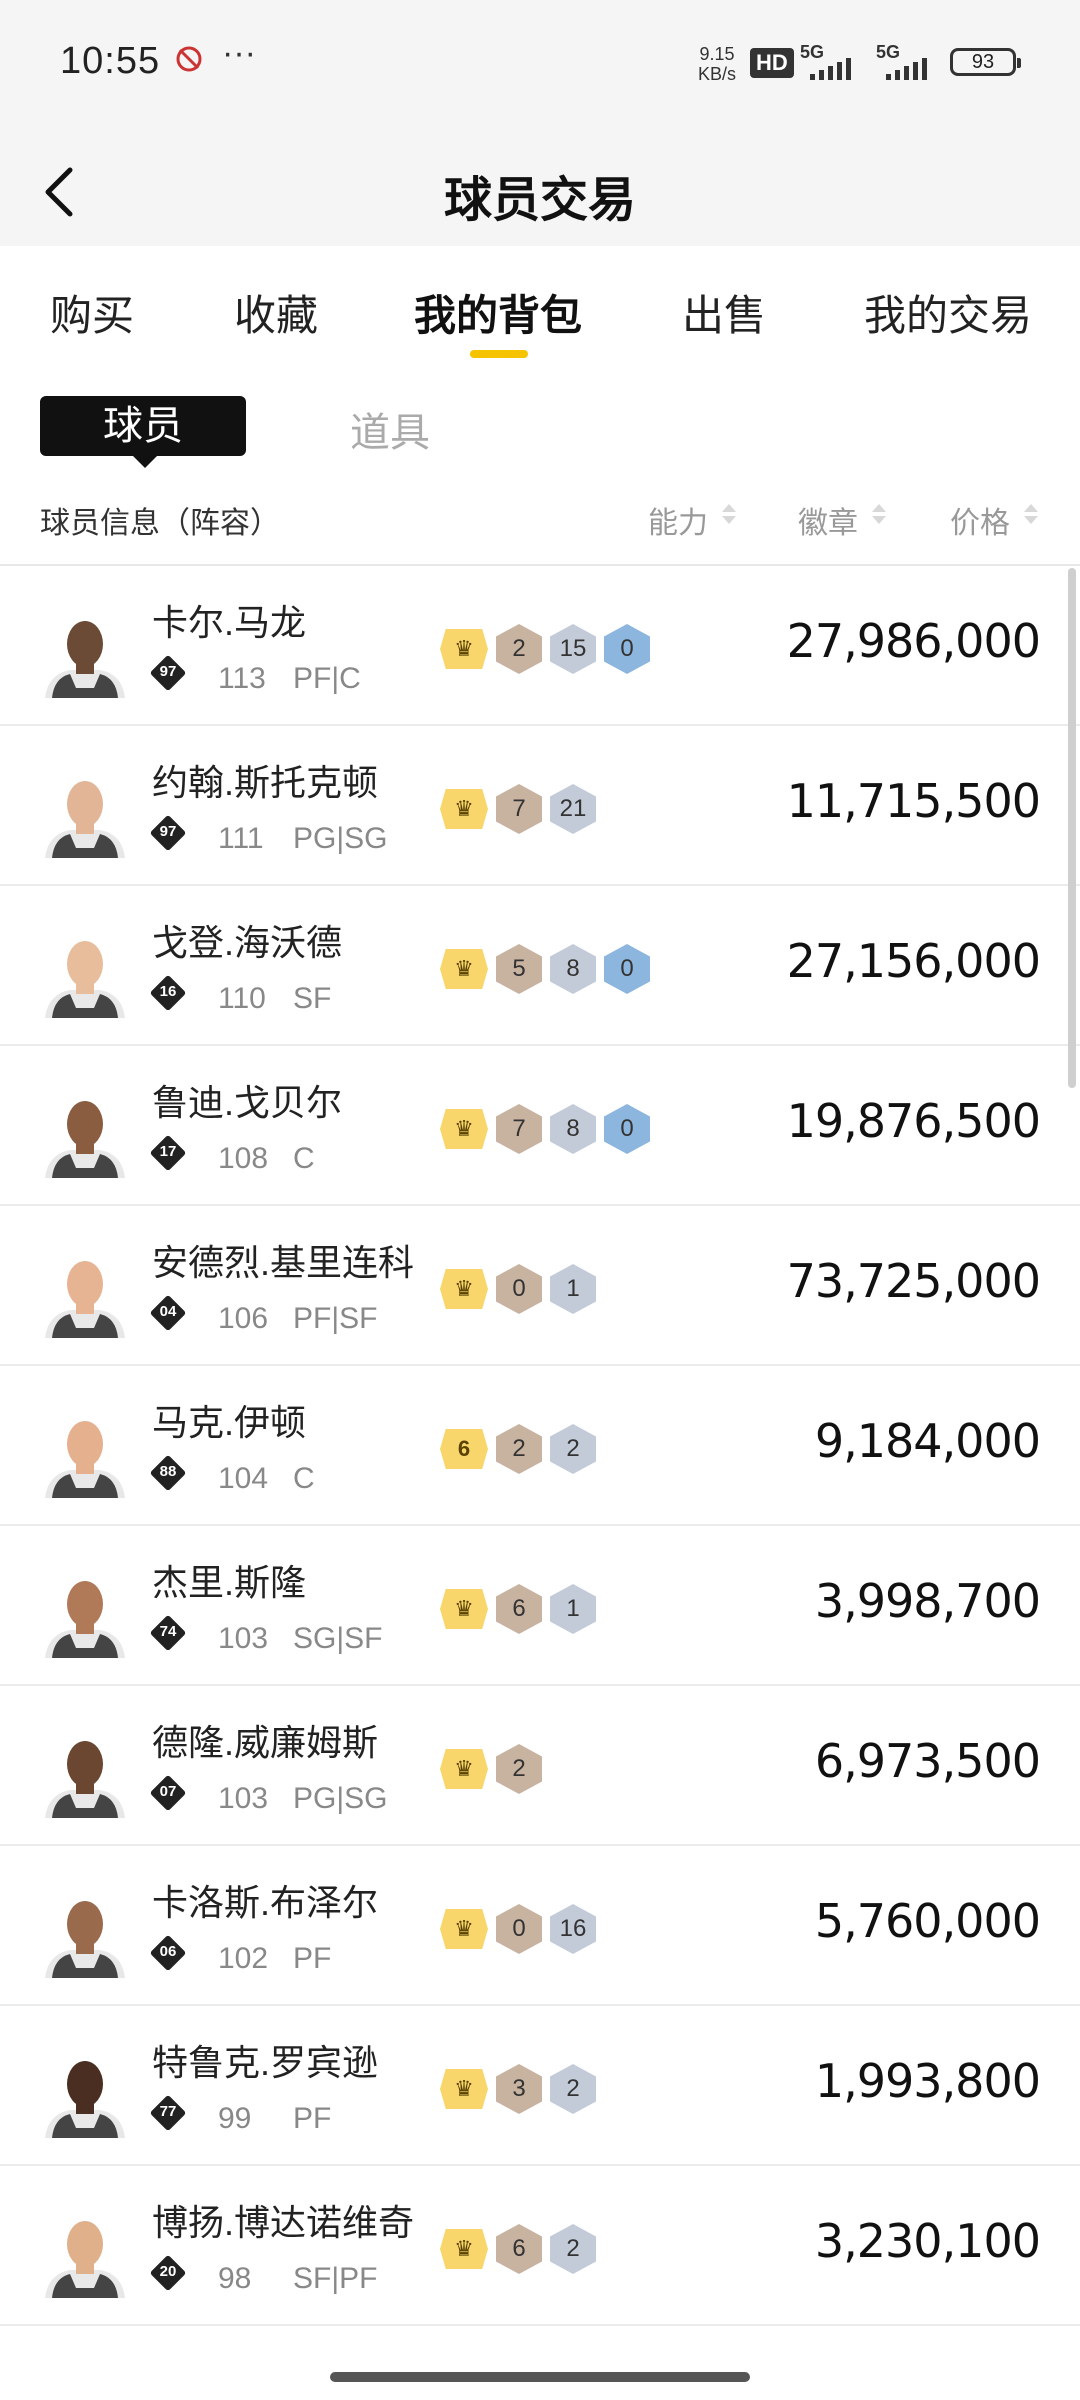 The width and height of the screenshot is (1080, 2400). I want to click on overall-number: 88, so click(168, 1471).